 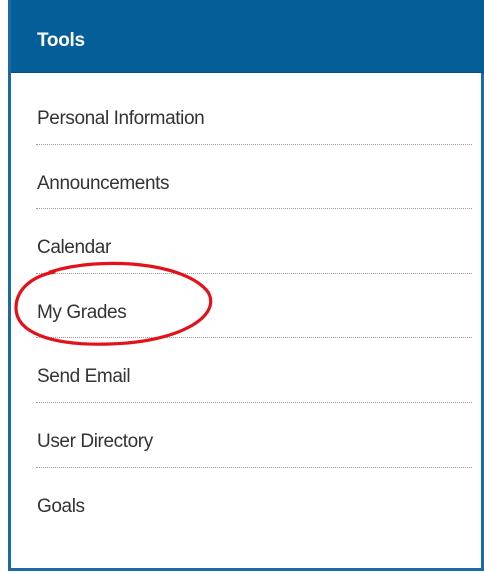 What do you see at coordinates (247, 122) in the screenshot?
I see `tool-item-personal-information: Personal Information` at bounding box center [247, 122].